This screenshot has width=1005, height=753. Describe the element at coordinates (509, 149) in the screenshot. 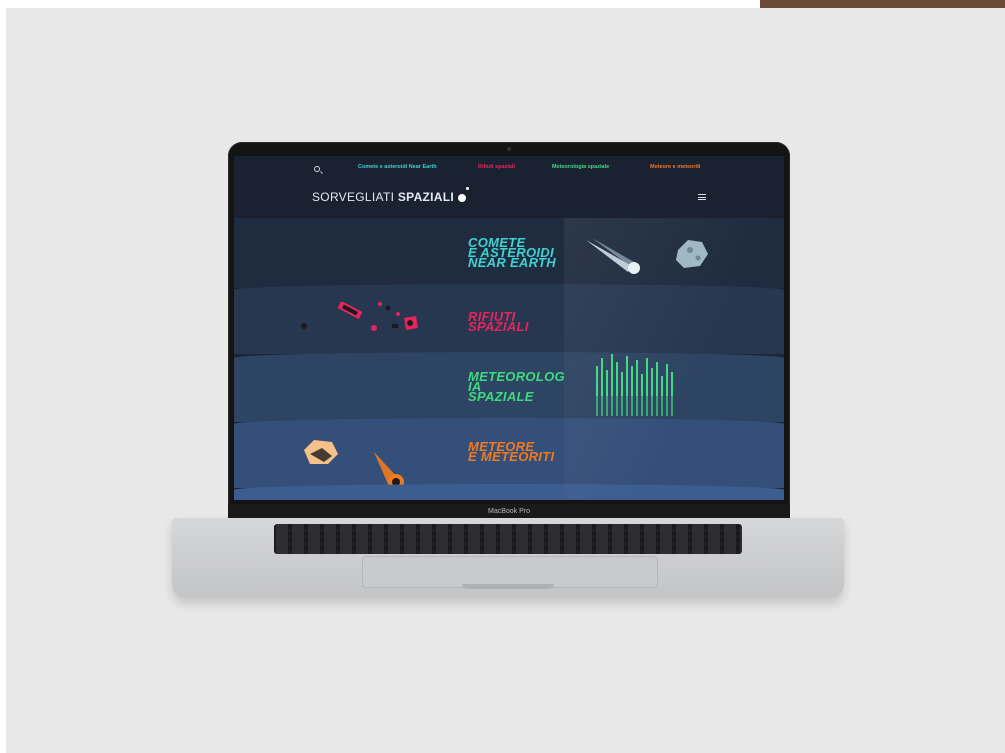

I see `camera-icon` at that location.